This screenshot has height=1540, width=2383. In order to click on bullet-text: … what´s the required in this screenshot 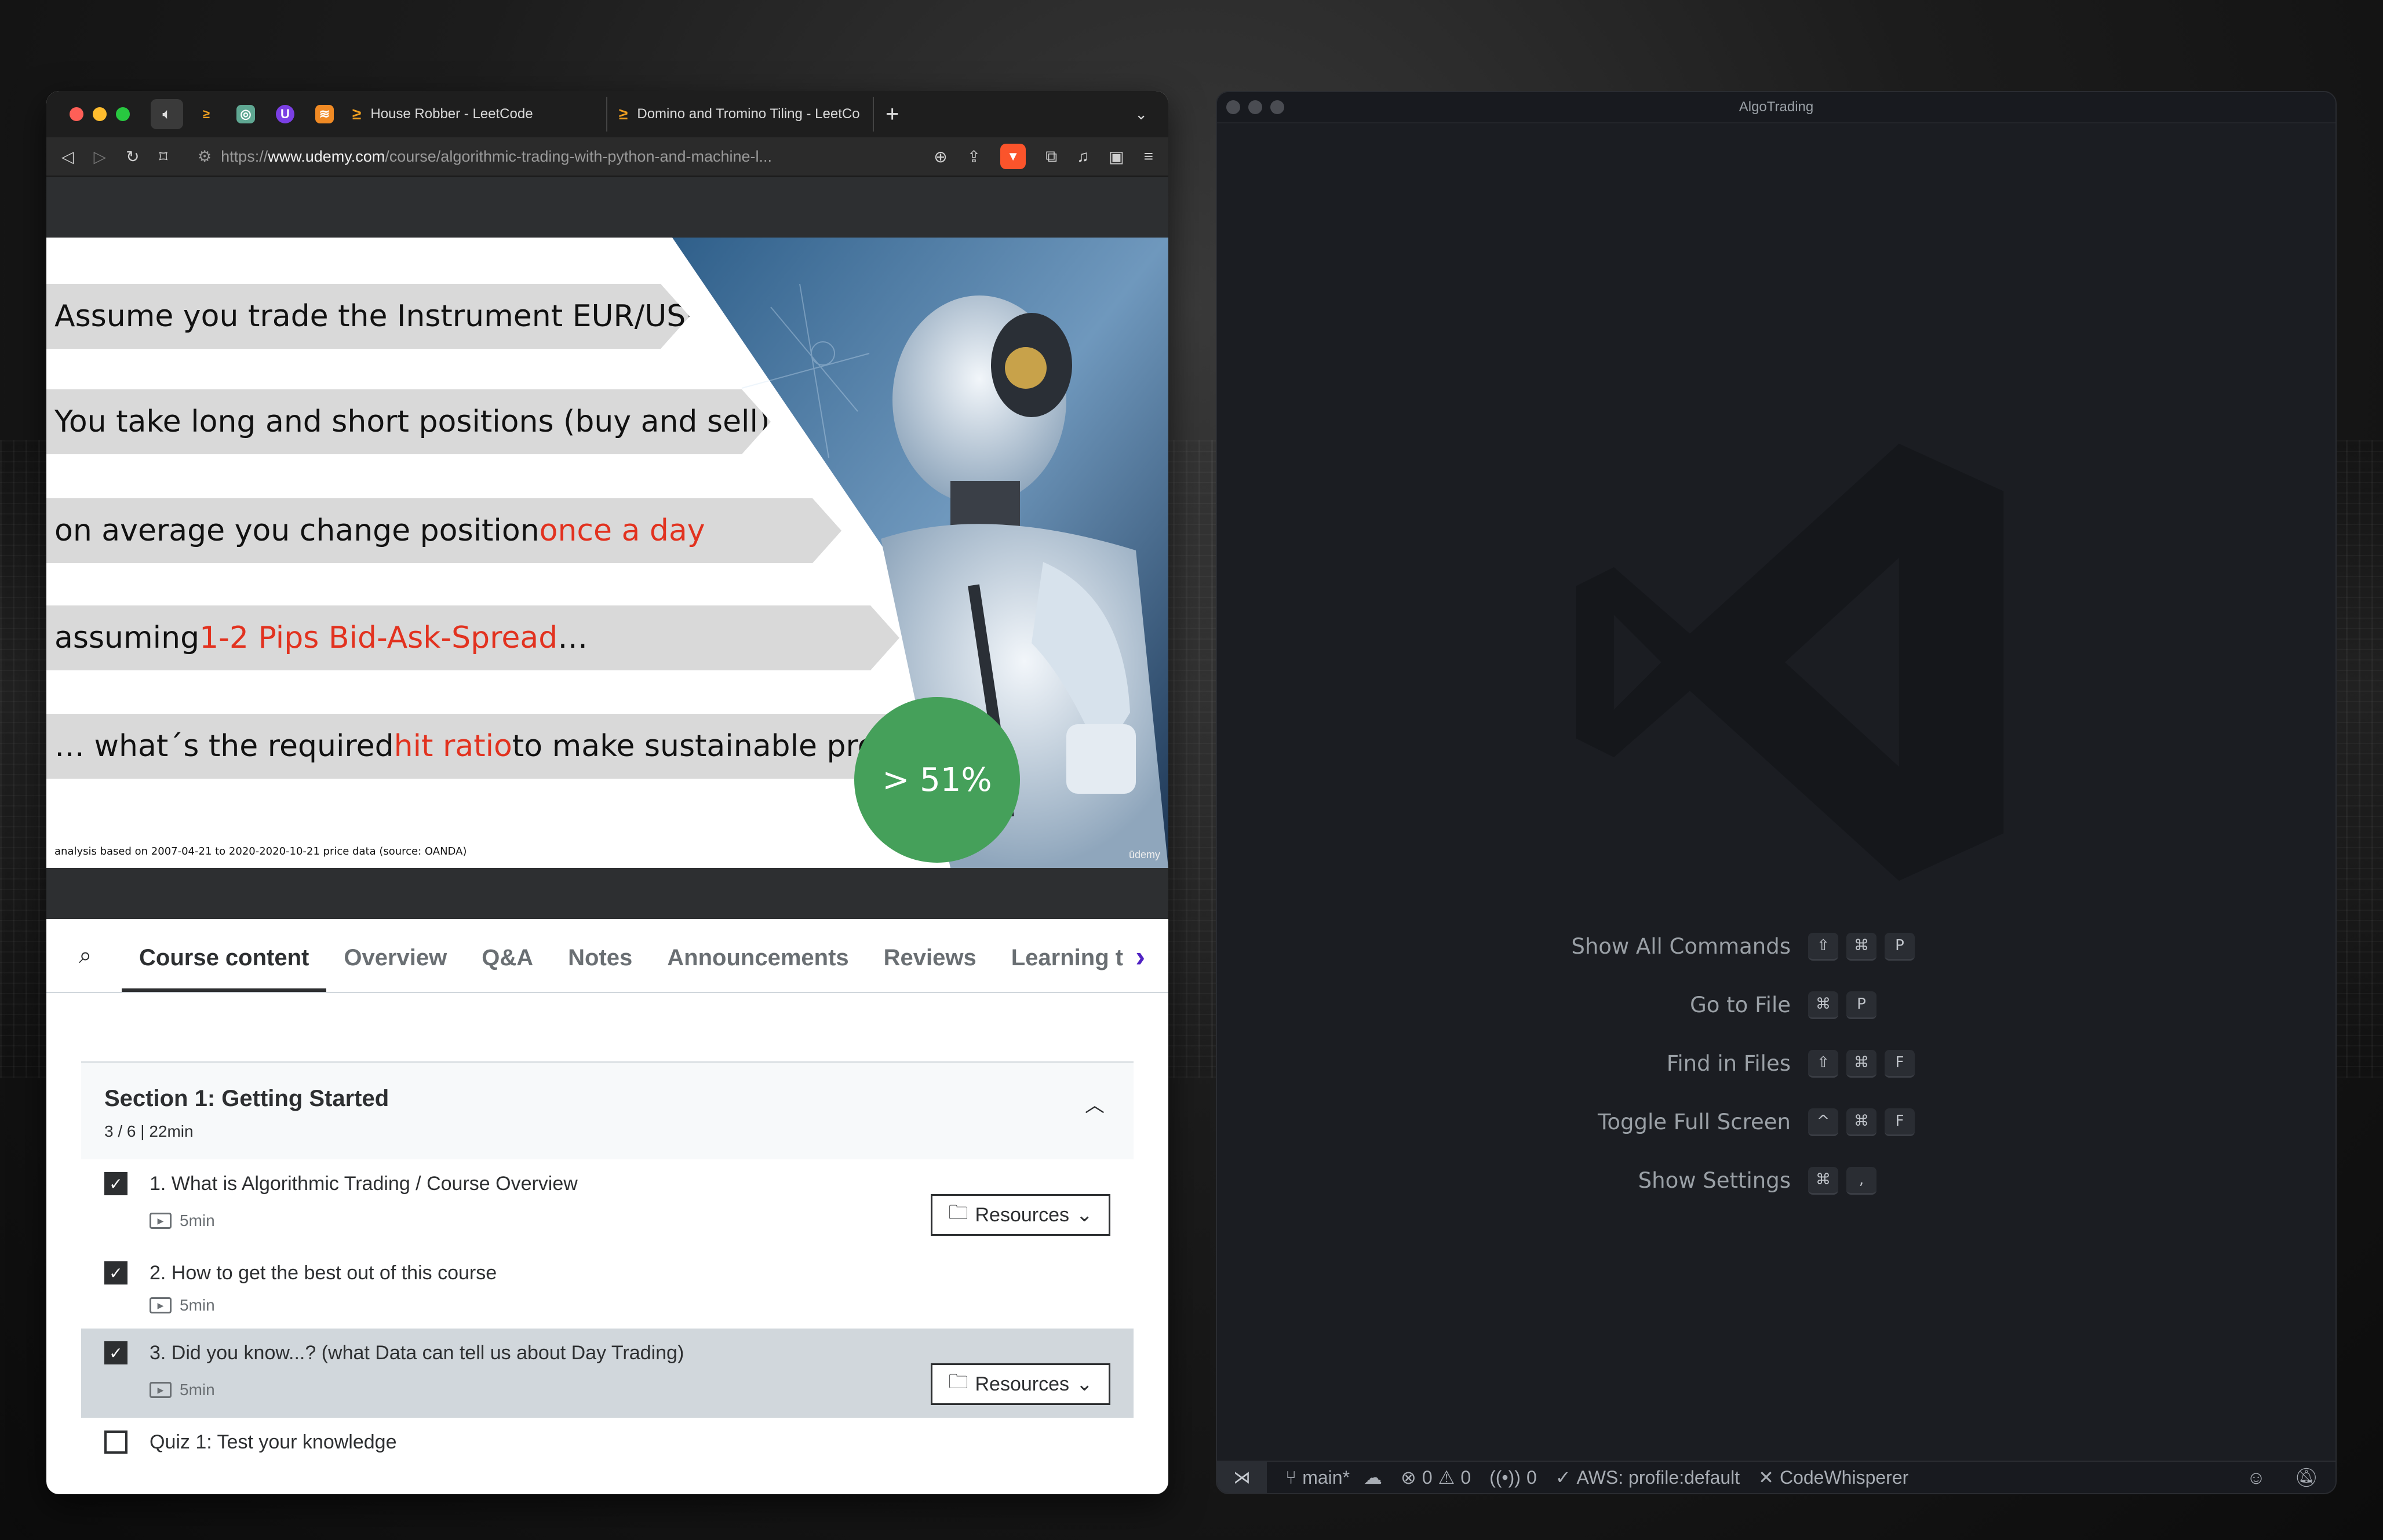, I will do `click(224, 746)`.